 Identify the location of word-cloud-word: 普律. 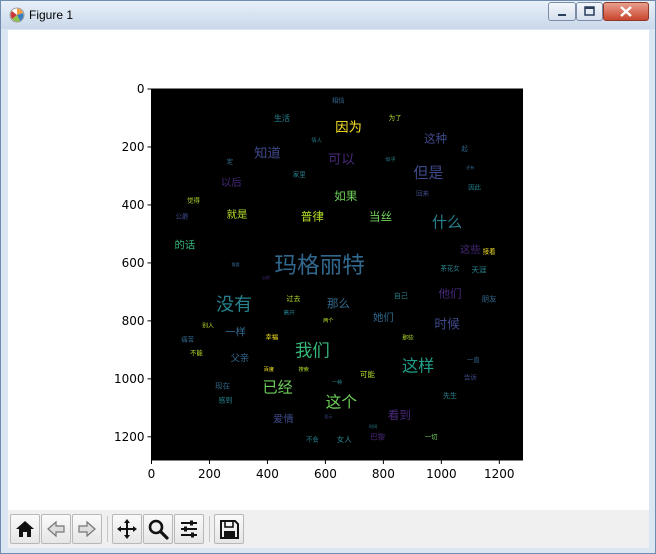
(313, 217).